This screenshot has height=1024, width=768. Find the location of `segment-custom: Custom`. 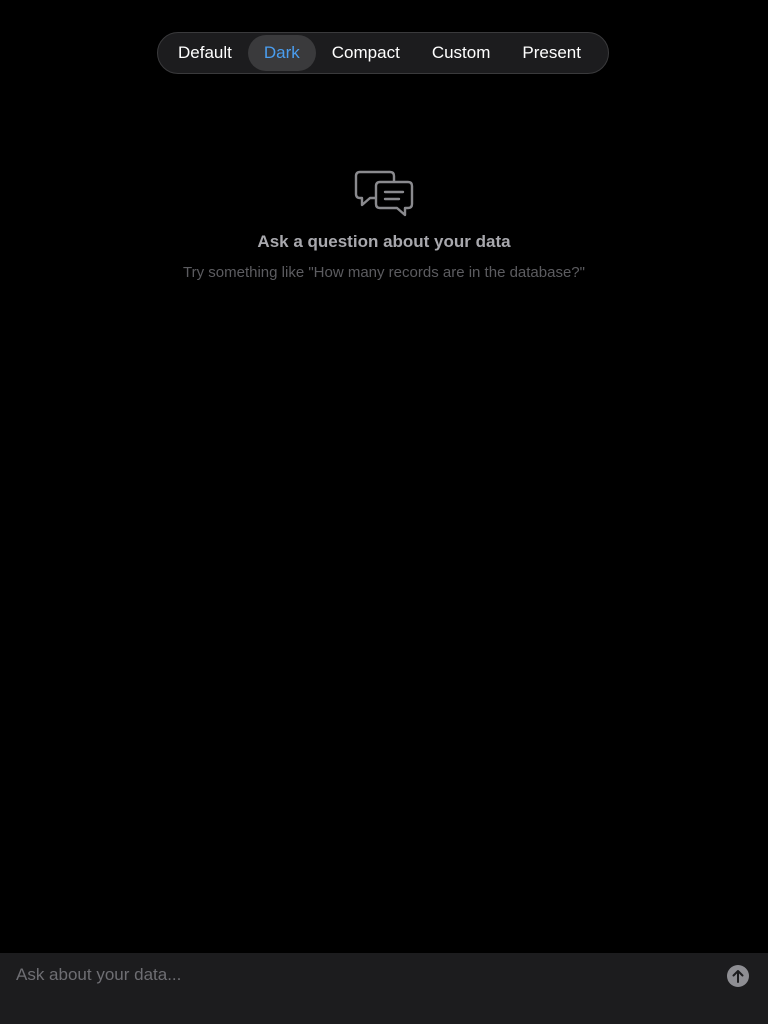

segment-custom: Custom is located at coordinates (461, 53).